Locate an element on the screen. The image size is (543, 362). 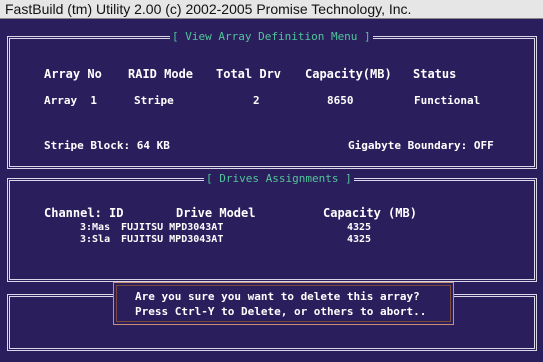
drive-channel: 3:Sla is located at coordinates (95, 239).